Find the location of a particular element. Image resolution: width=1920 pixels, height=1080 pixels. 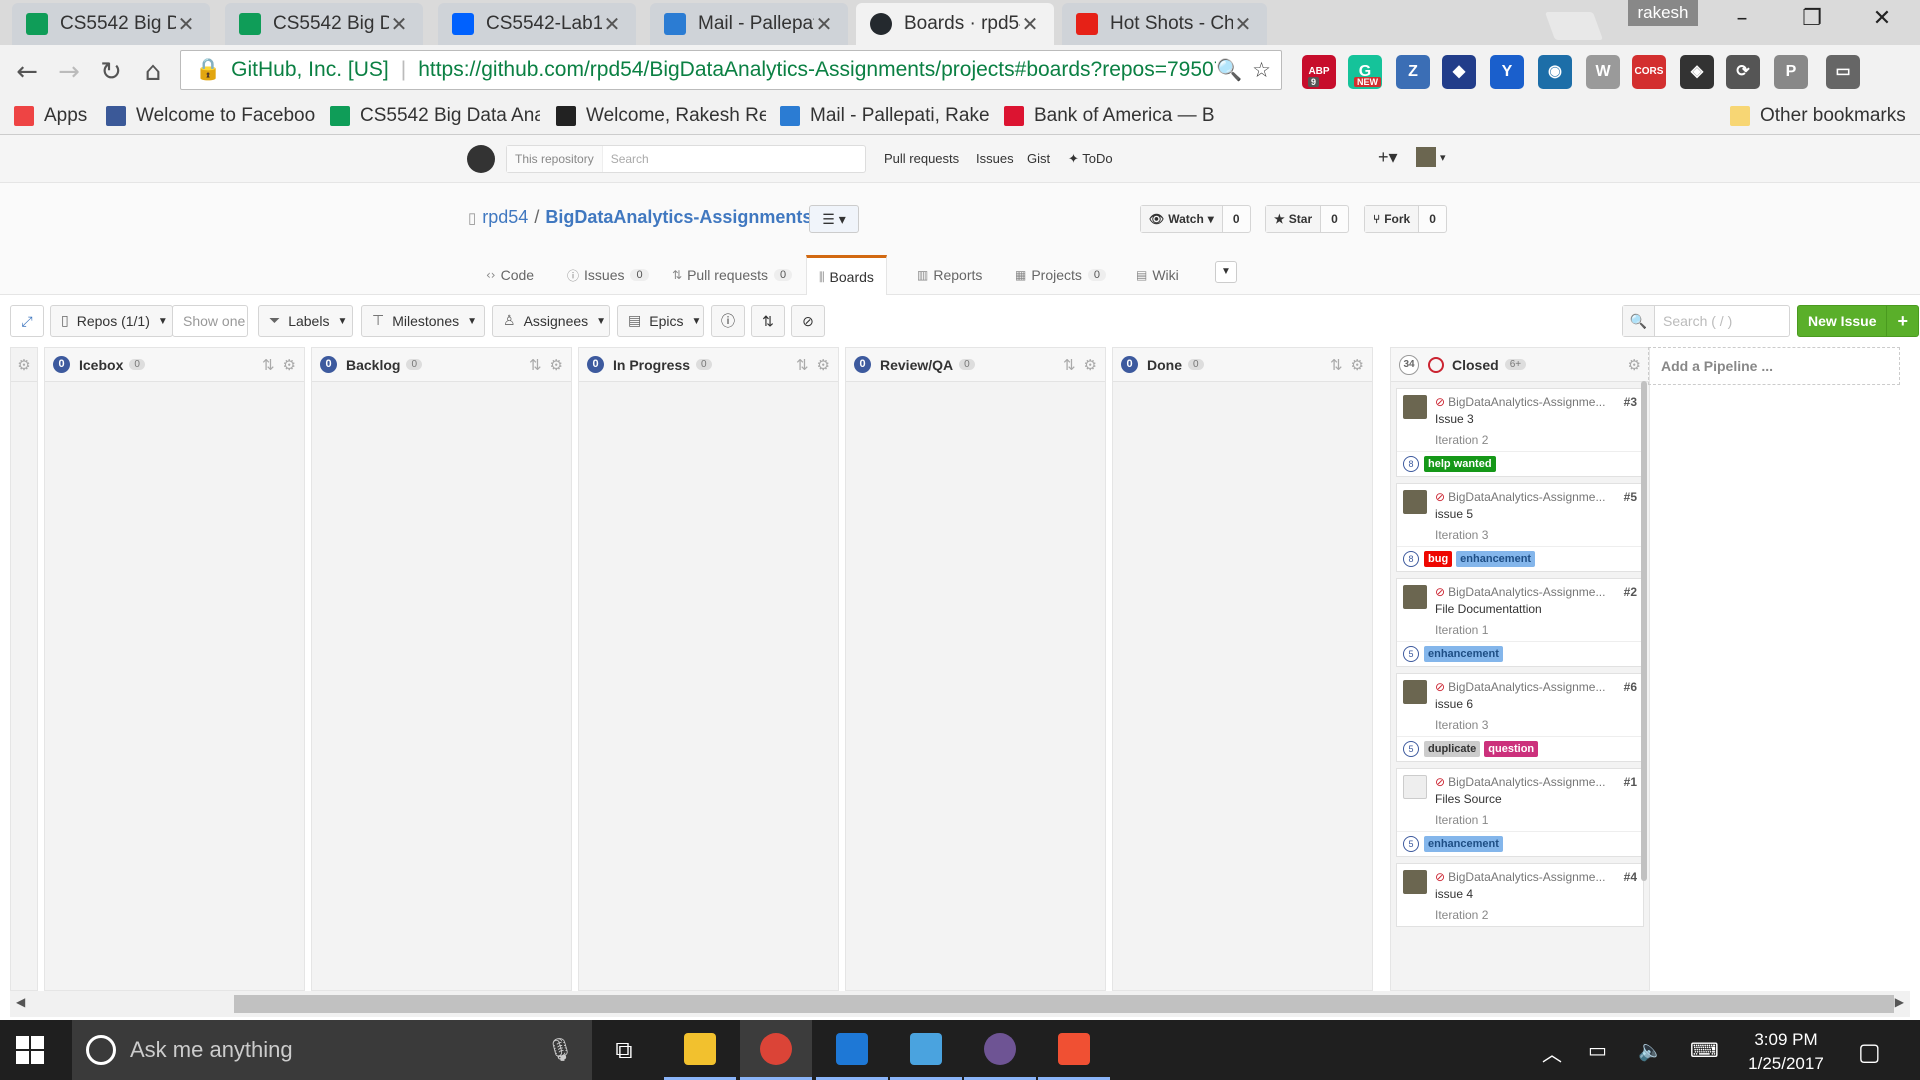

home-icon: ⌂ is located at coordinates (153, 72).